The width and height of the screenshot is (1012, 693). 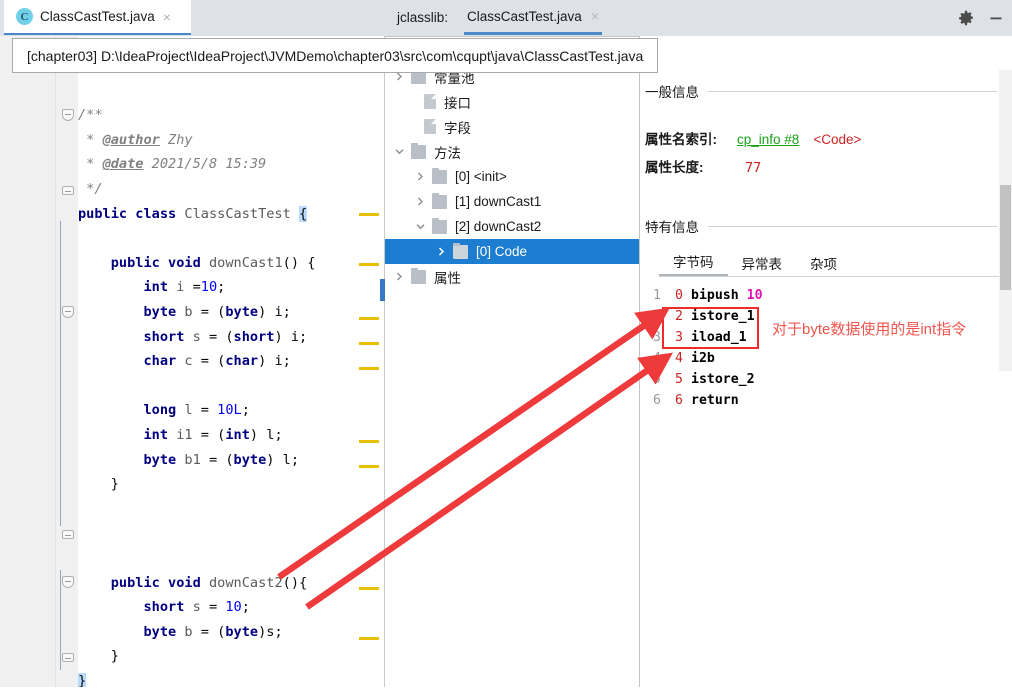 What do you see at coordinates (447, 278) in the screenshot?
I see `tree-node-label: 属性` at bounding box center [447, 278].